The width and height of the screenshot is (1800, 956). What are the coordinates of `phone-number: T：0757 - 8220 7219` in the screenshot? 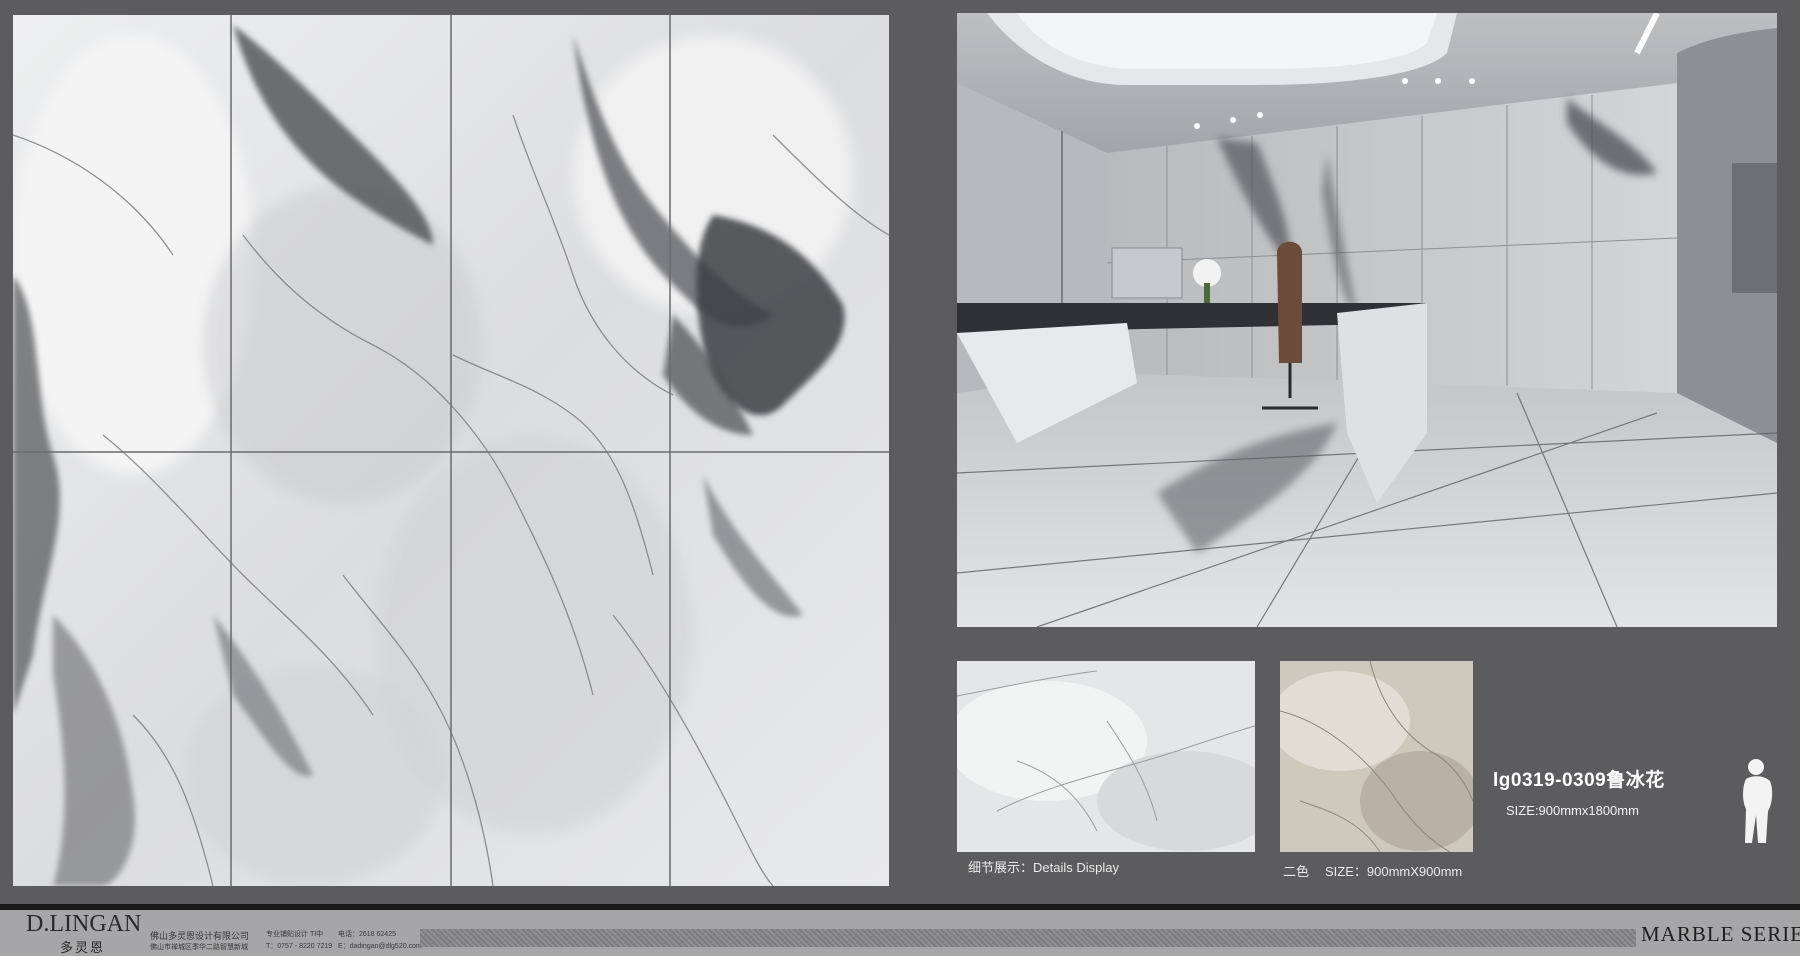 It's located at (299, 946).